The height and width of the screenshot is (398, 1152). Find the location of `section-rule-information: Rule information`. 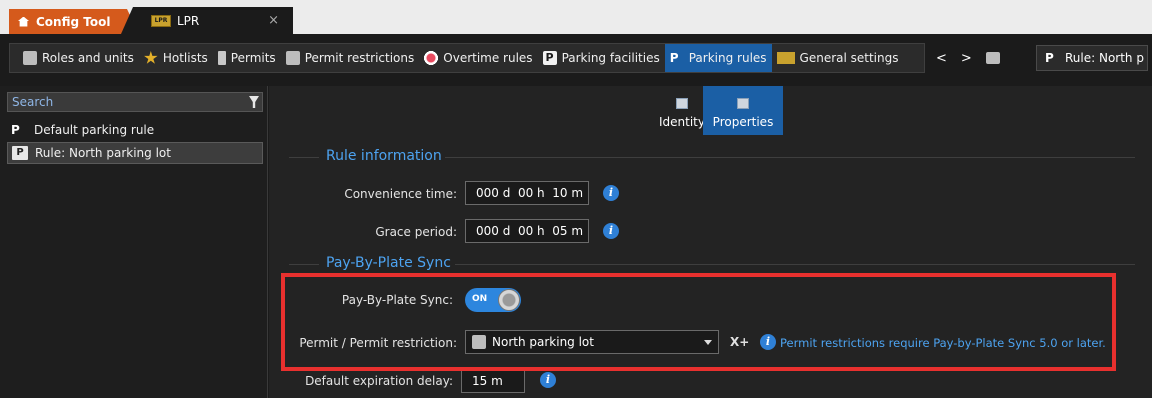

section-rule-information: Rule information is located at coordinates (384, 156).